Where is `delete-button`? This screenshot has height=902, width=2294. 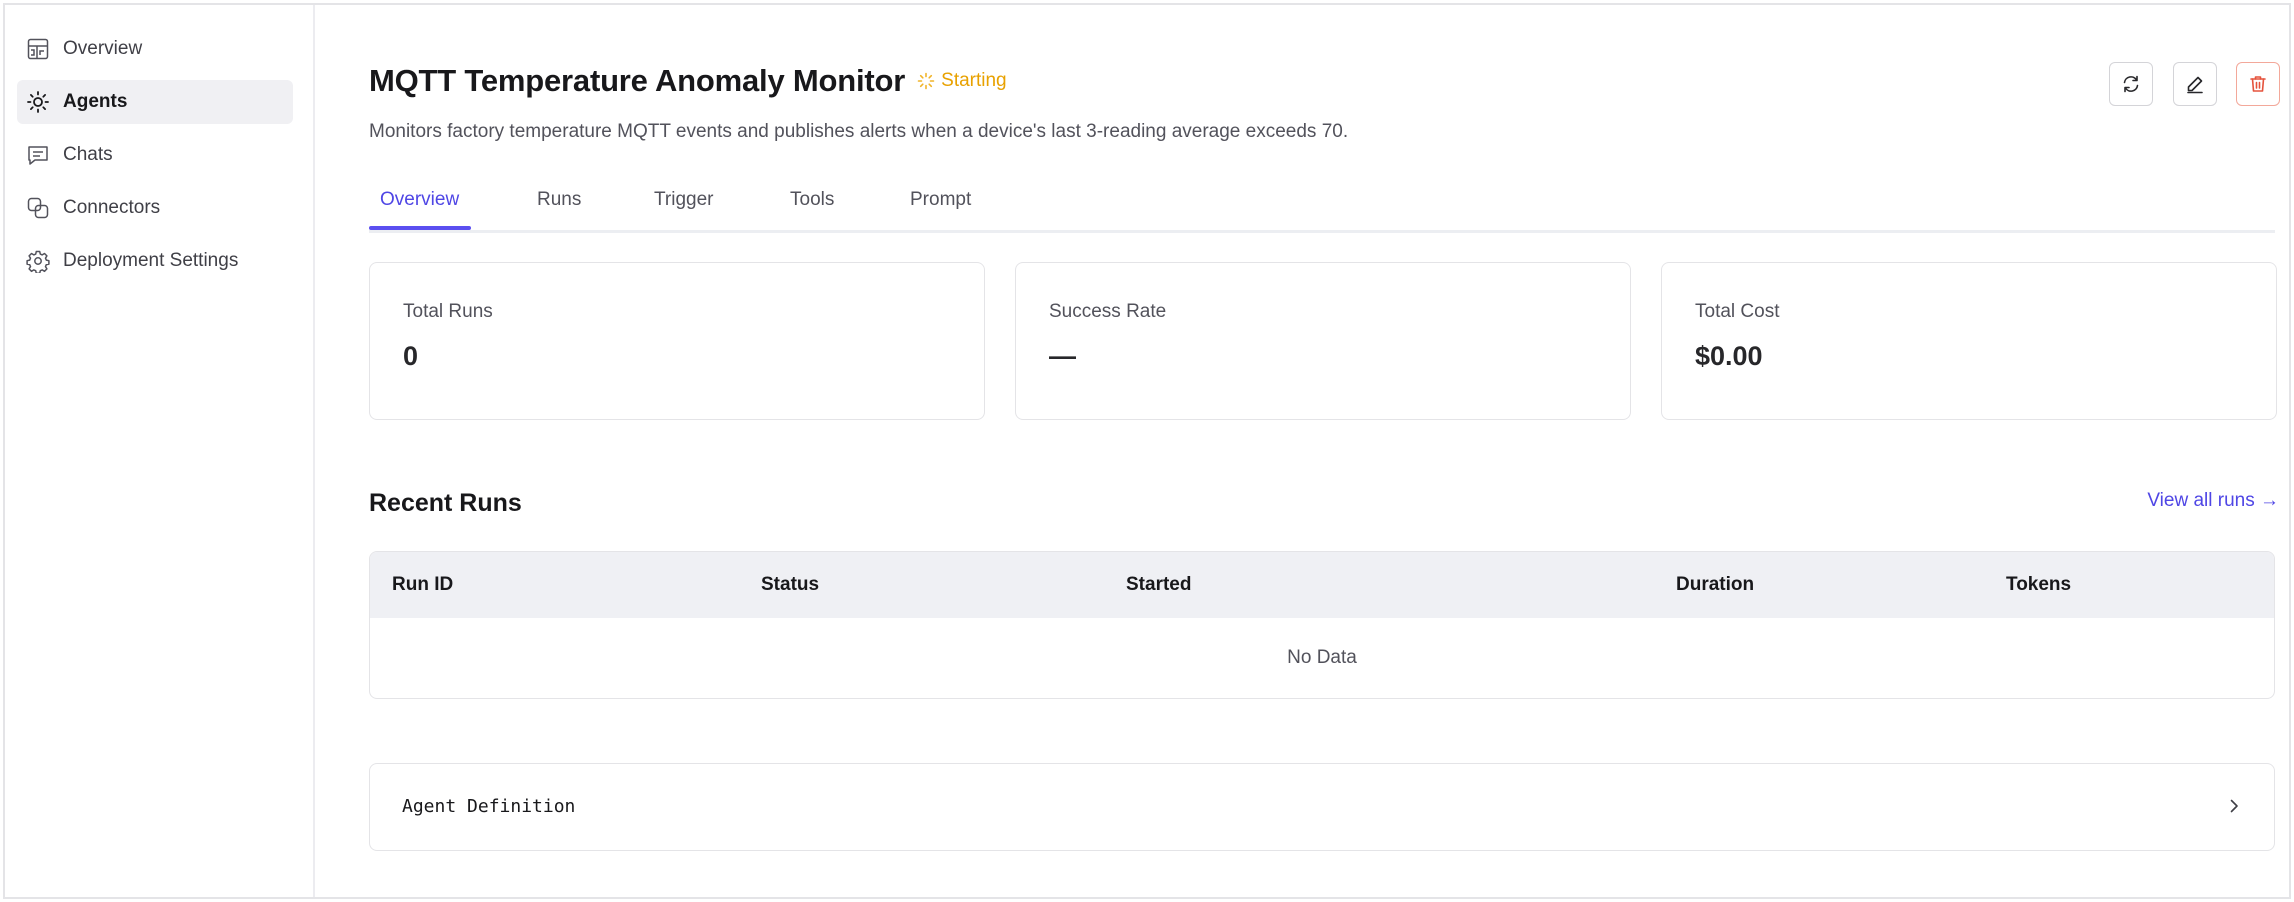
delete-button is located at coordinates (2258, 84).